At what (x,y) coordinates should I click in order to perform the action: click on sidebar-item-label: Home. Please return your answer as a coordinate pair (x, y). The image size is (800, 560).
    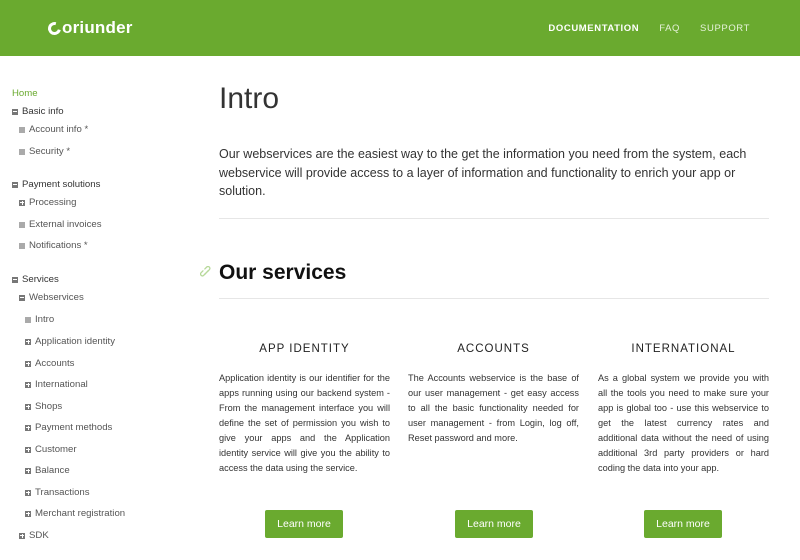
    Looking at the image, I should click on (25, 93).